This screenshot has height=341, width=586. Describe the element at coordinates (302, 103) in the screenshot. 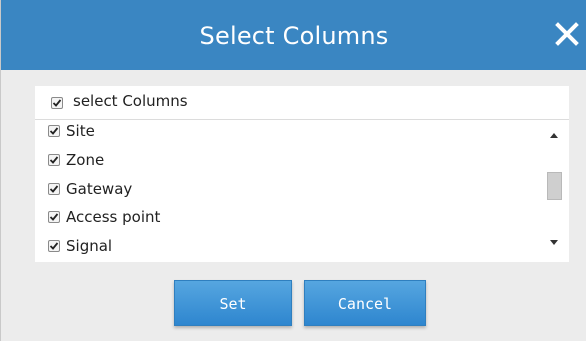

I see `select-all-row: select Columns` at that location.